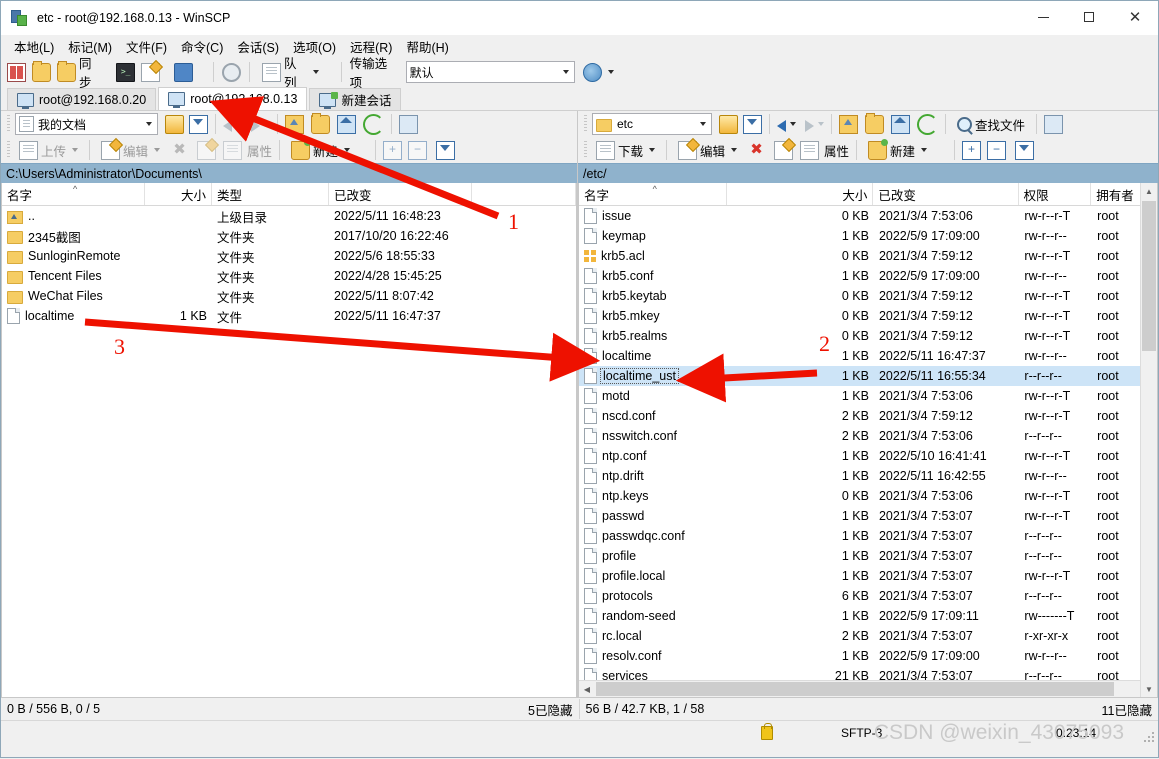 The image size is (1159, 759). What do you see at coordinates (924, 150) in the screenshot?
I see `remote-new-caret` at bounding box center [924, 150].